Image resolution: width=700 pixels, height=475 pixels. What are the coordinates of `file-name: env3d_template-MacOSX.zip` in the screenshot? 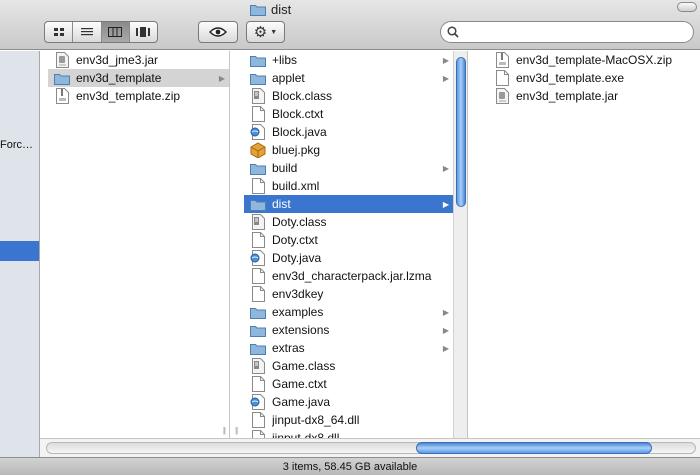 It's located at (594, 60).